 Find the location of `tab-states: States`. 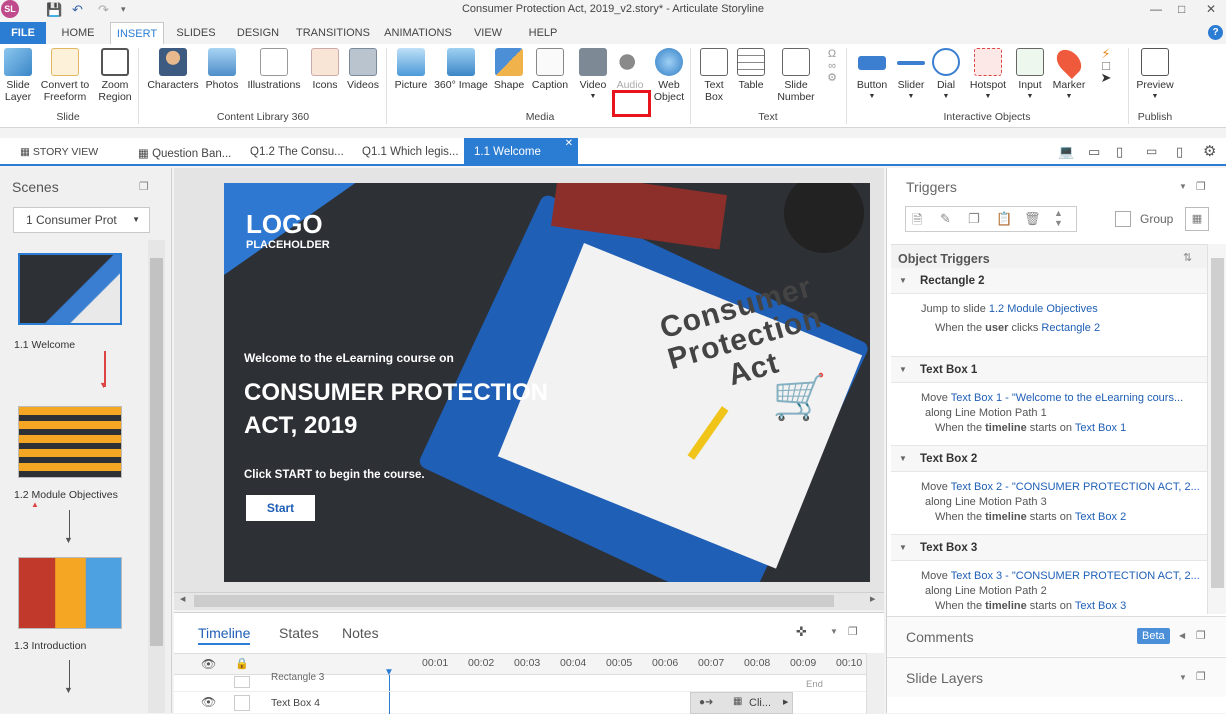

tab-states: States is located at coordinates (299, 633).